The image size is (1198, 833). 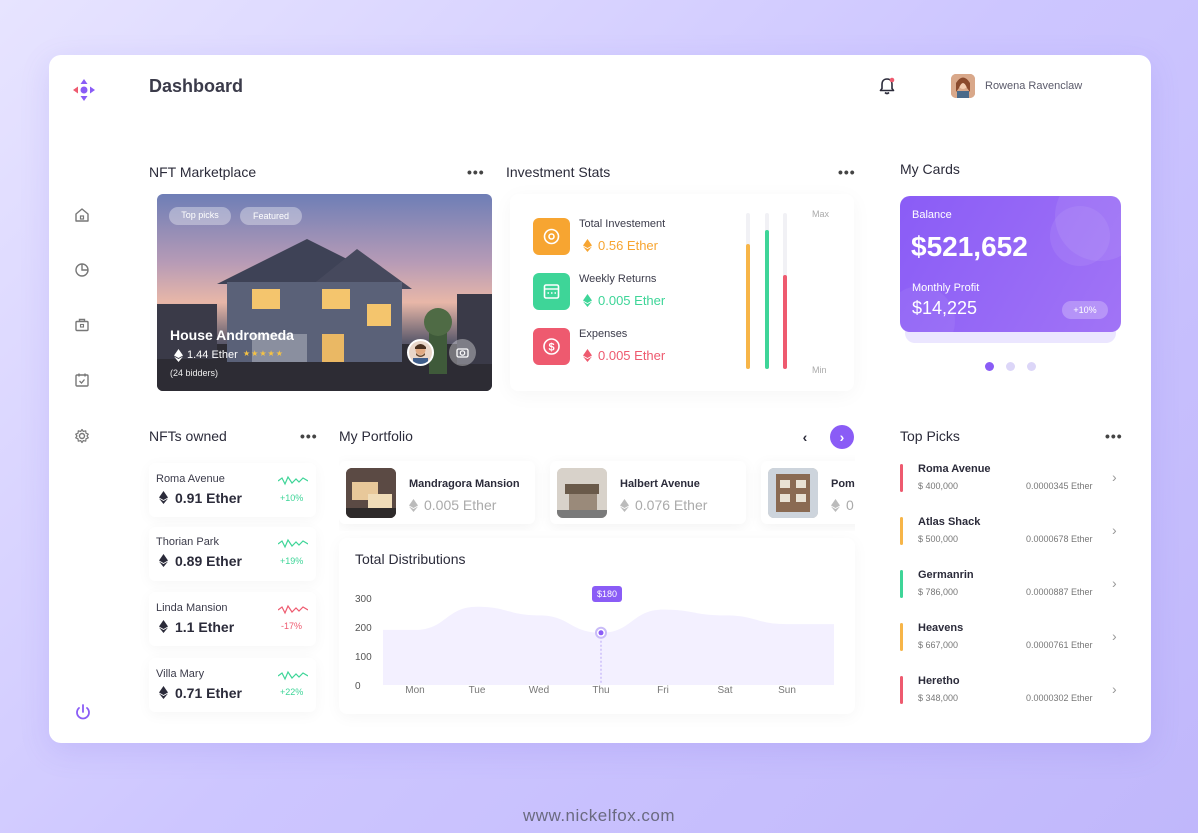 What do you see at coordinates (194, 373) in the screenshot?
I see `nft-bidders: (24 bidders)` at bounding box center [194, 373].